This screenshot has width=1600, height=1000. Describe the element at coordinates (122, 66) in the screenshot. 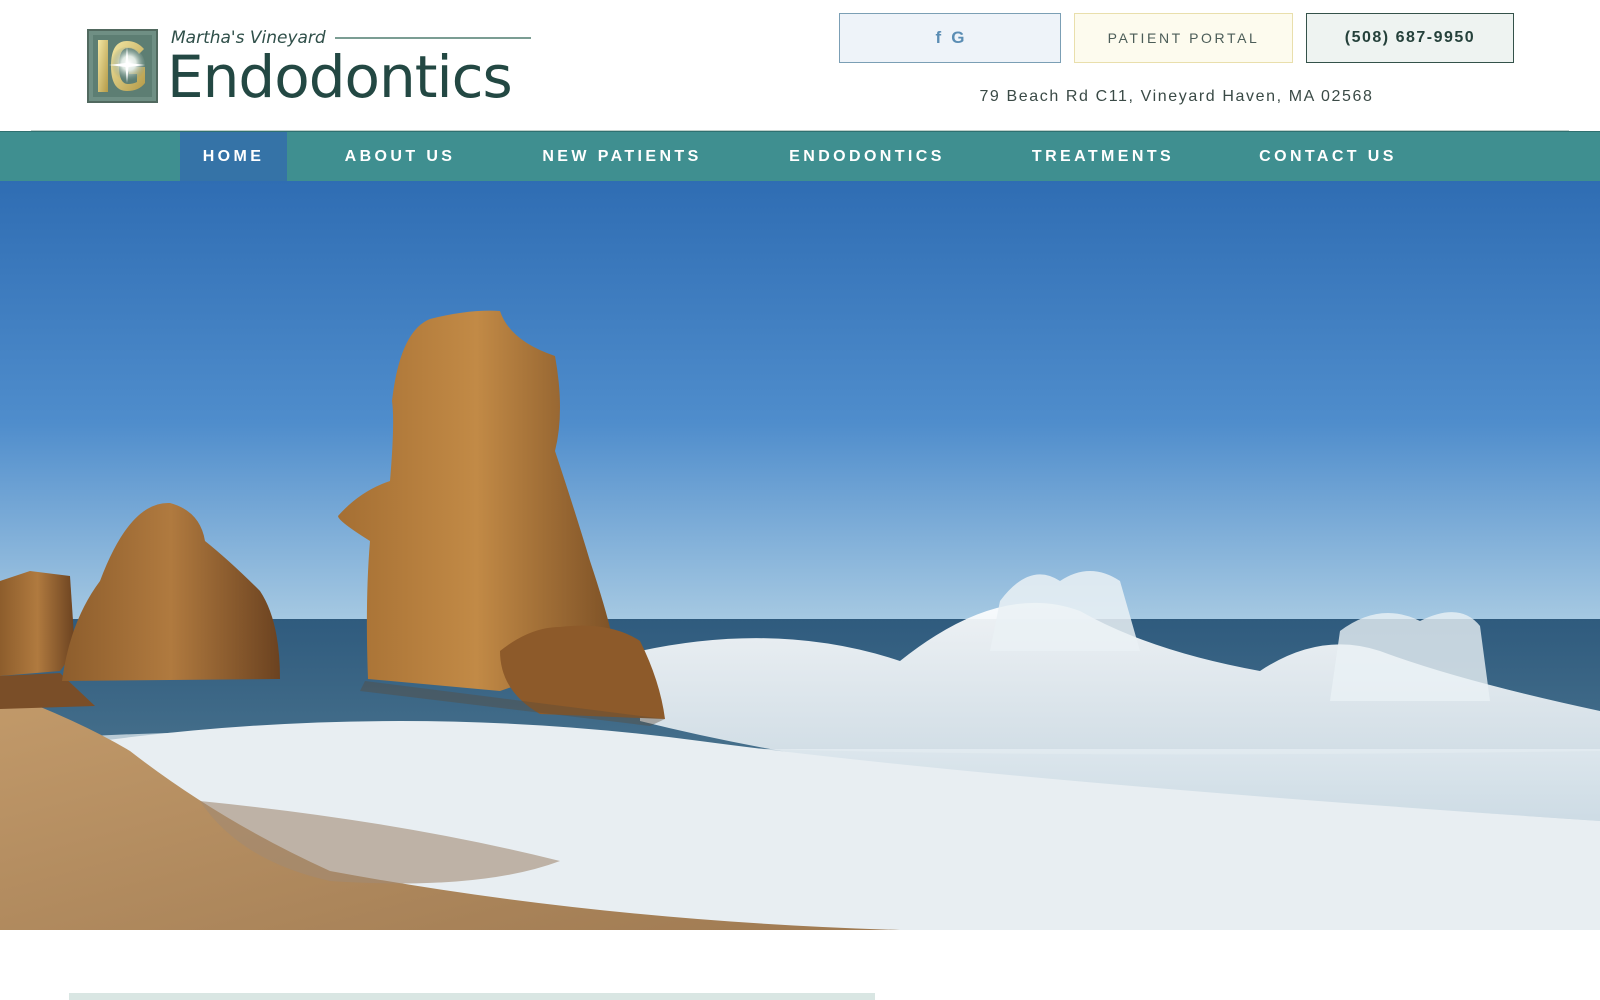

I see `ig-monogram-logo-icon` at that location.